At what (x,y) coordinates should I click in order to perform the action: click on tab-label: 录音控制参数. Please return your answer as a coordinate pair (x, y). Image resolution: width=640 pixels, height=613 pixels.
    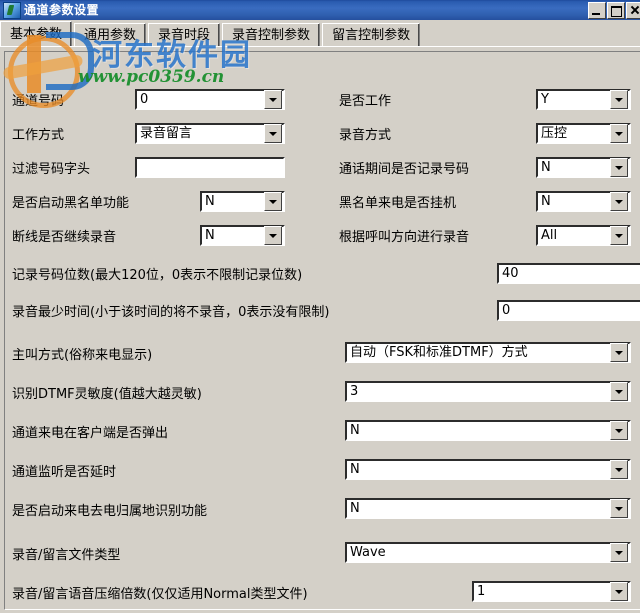
    Looking at the image, I should click on (271, 35).